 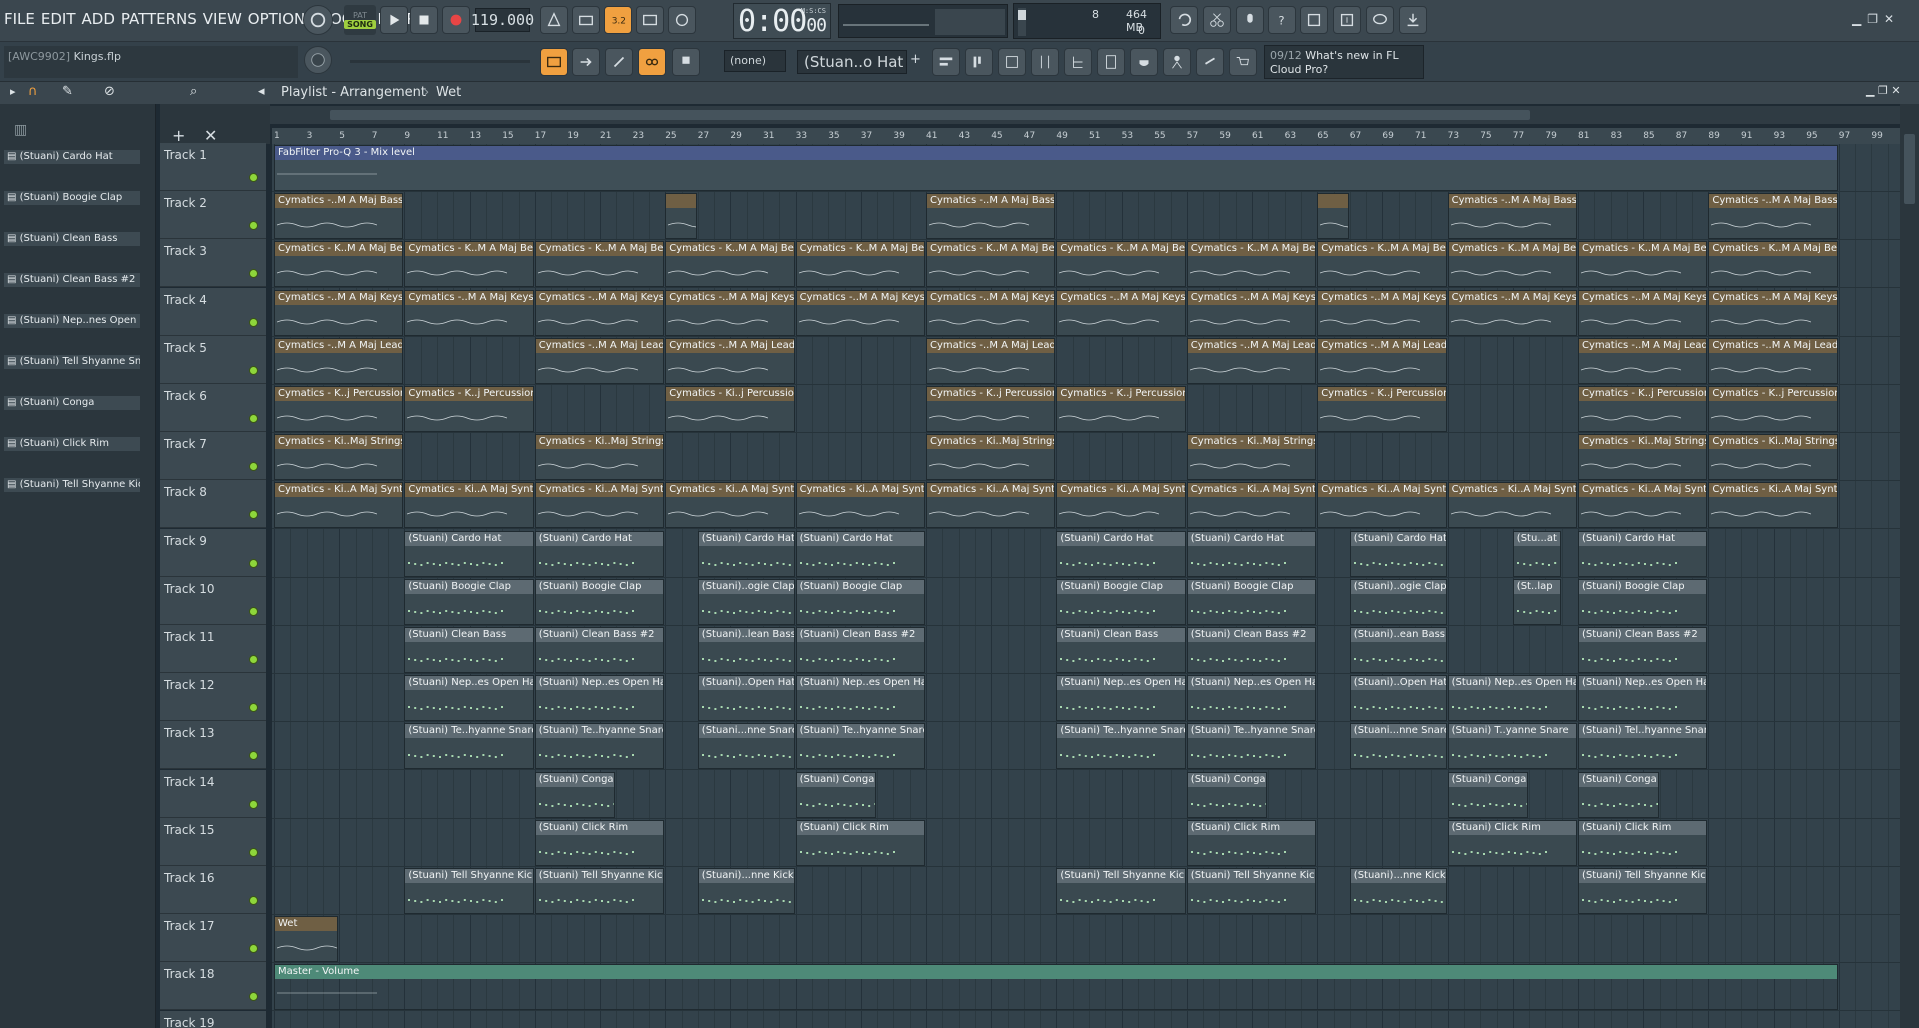 What do you see at coordinates (686, 62) in the screenshot?
I see `stamp-tool-button` at bounding box center [686, 62].